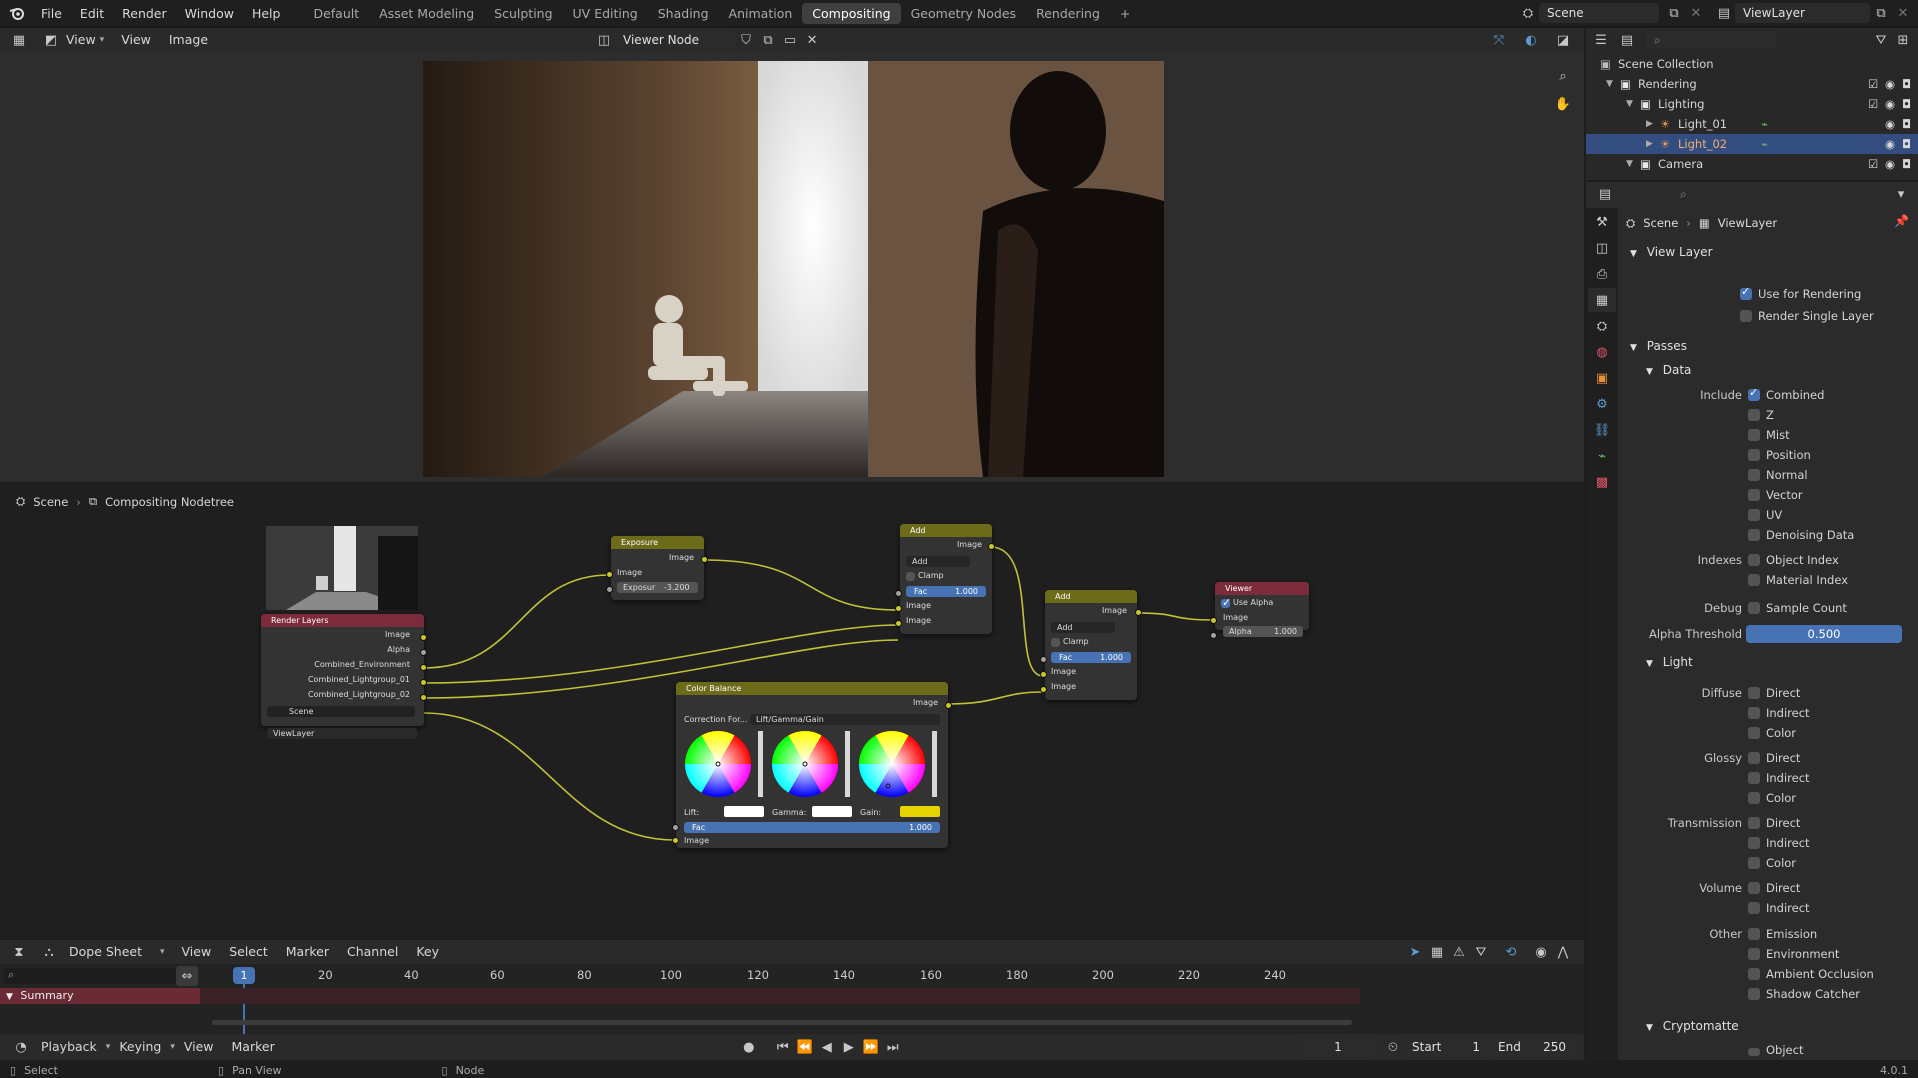  Describe the element at coordinates (100, 996) in the screenshot. I see `summary-channel: ▼ Summary` at that location.